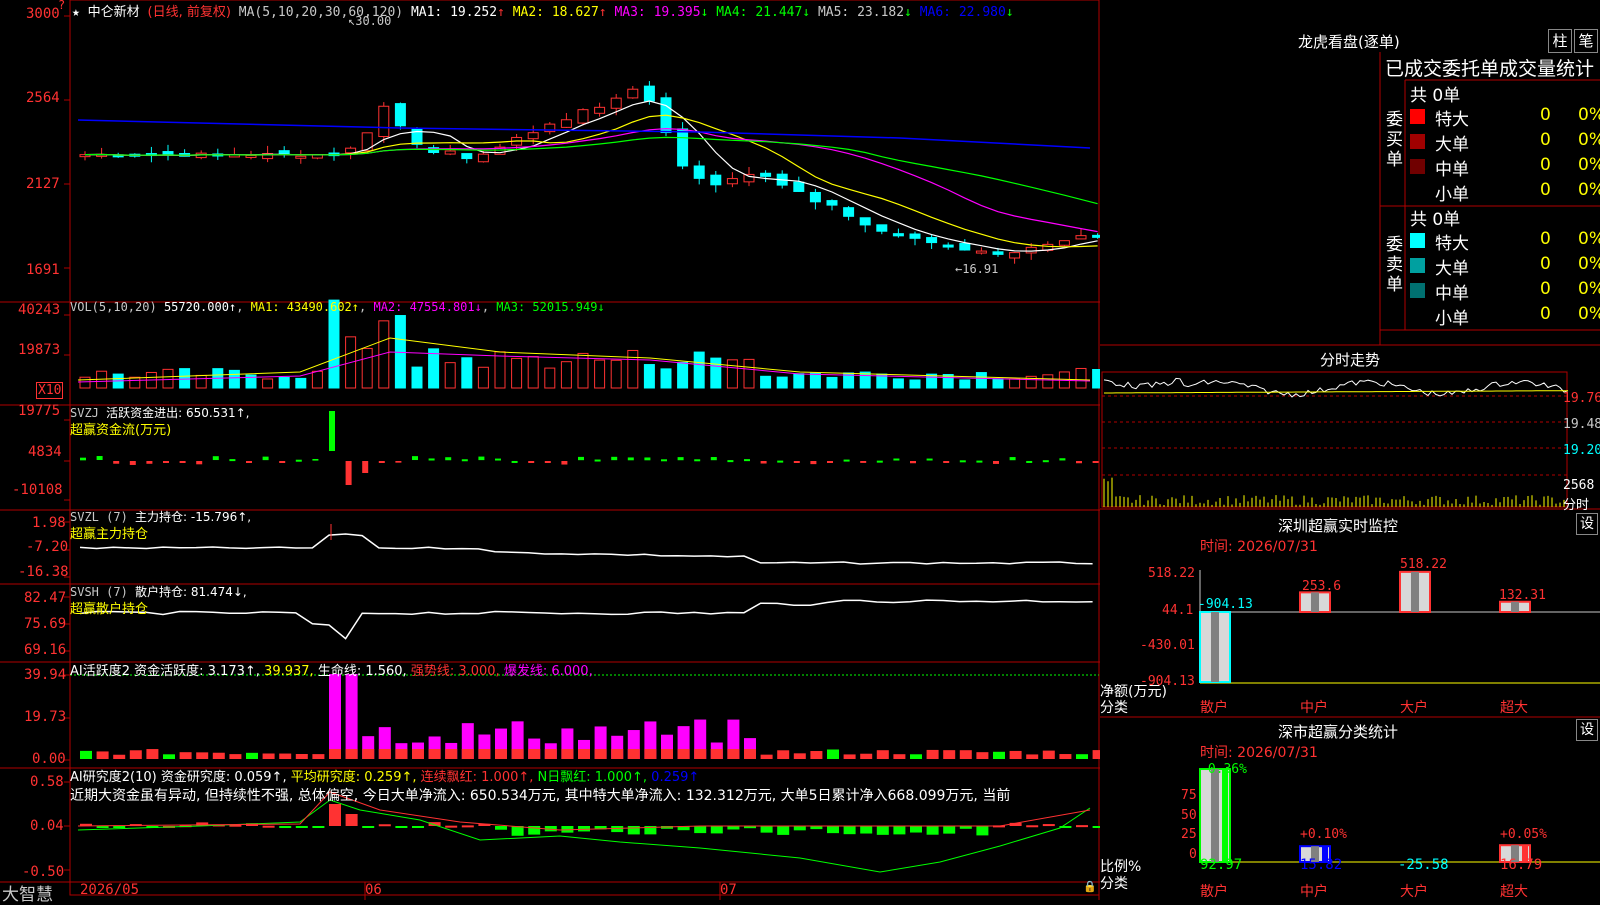 The height and width of the screenshot is (905, 1600). I want to click on bar-mode-button: 柱, so click(1560, 41).